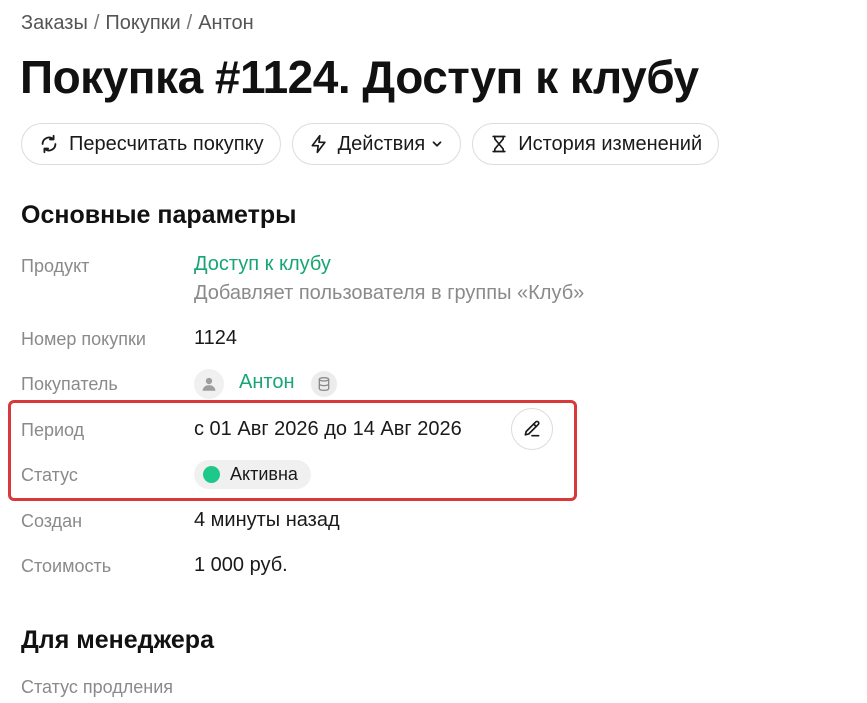  I want to click on recalculate-purchase-label: Пересчитать покупку, so click(166, 143).